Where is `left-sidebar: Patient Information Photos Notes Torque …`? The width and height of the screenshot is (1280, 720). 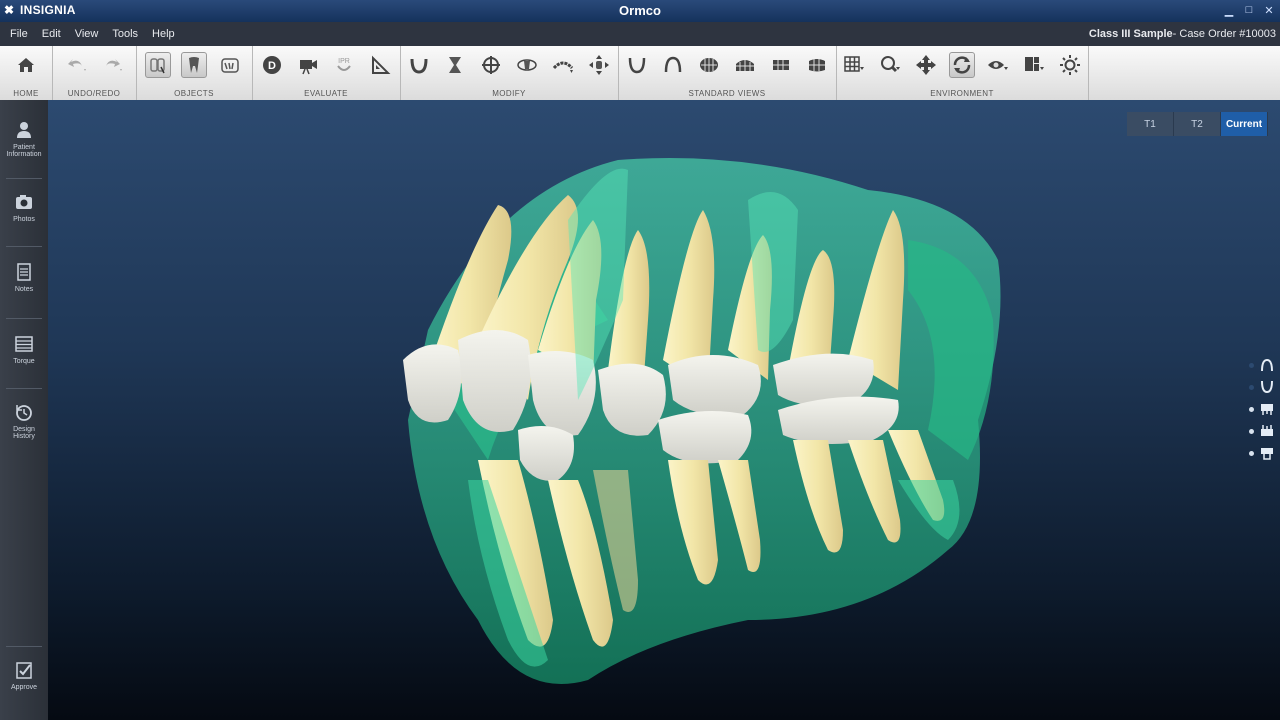 left-sidebar: Patient Information Photos Notes Torque … is located at coordinates (24, 410).